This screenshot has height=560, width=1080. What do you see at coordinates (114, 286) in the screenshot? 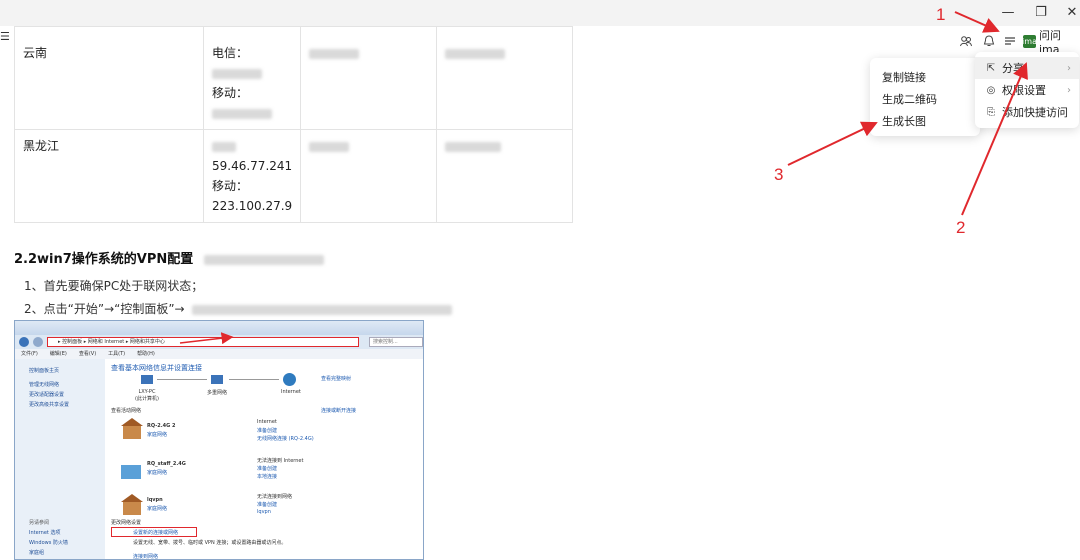
I see `step-1: 1、首先要确保PC处于联网状态；` at bounding box center [114, 286].